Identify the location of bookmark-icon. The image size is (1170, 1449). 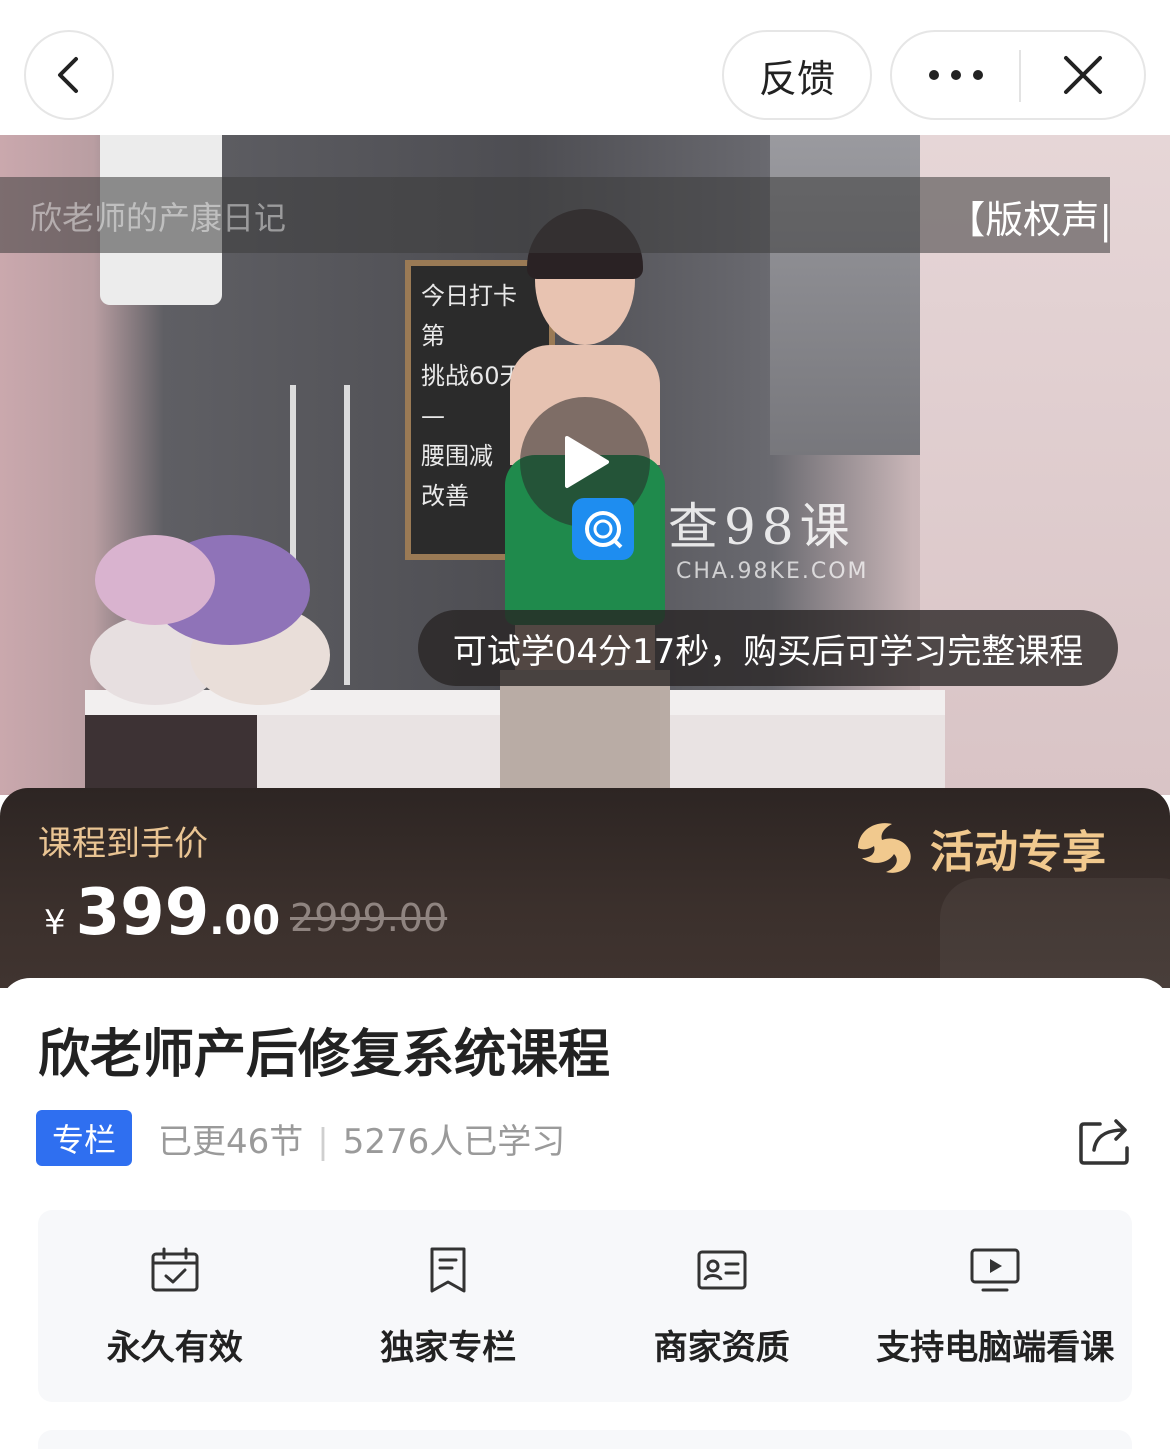
(448, 1270).